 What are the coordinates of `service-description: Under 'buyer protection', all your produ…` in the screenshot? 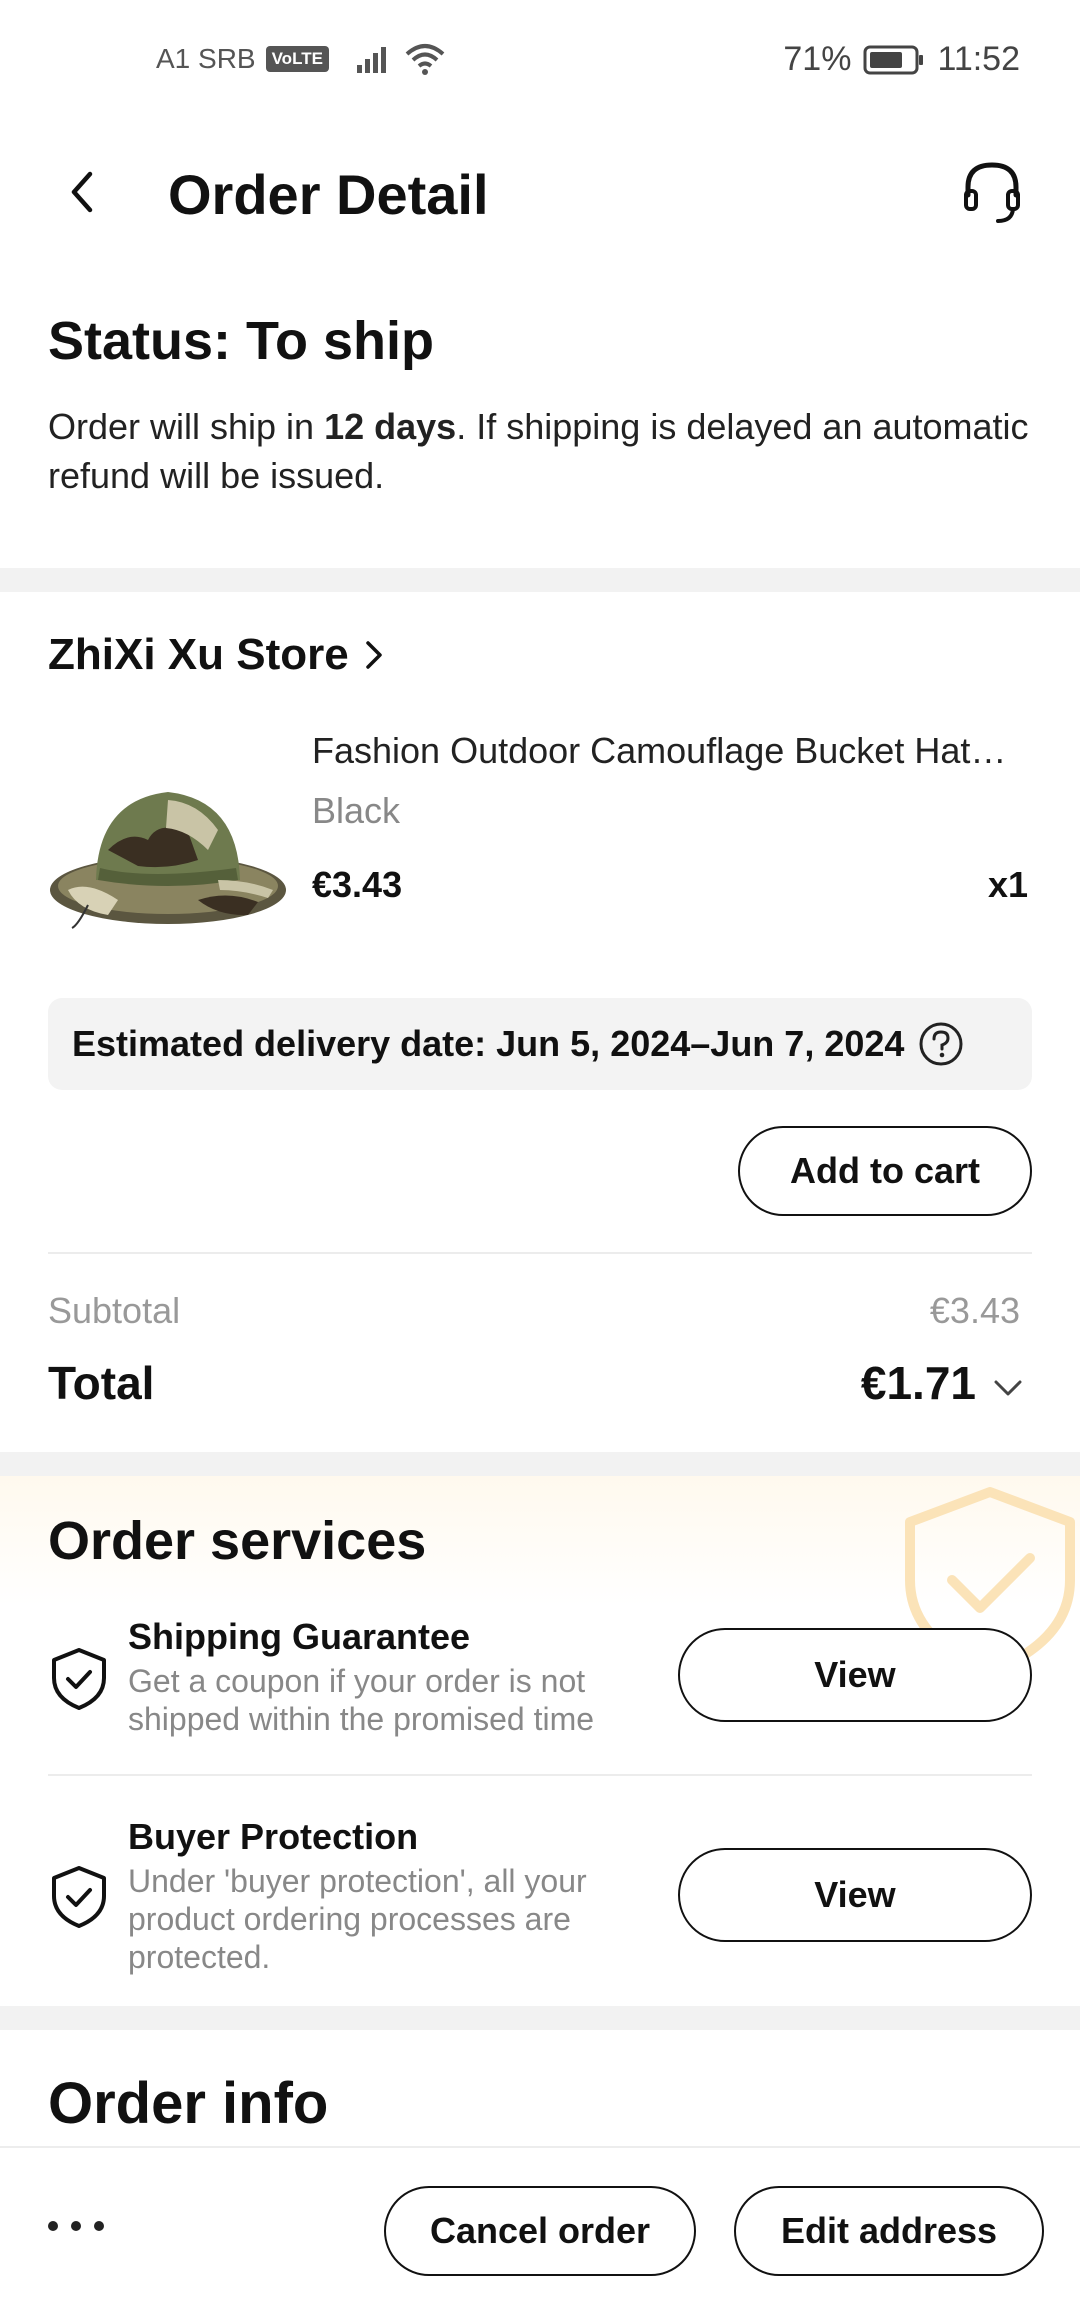 It's located at (357, 1919).